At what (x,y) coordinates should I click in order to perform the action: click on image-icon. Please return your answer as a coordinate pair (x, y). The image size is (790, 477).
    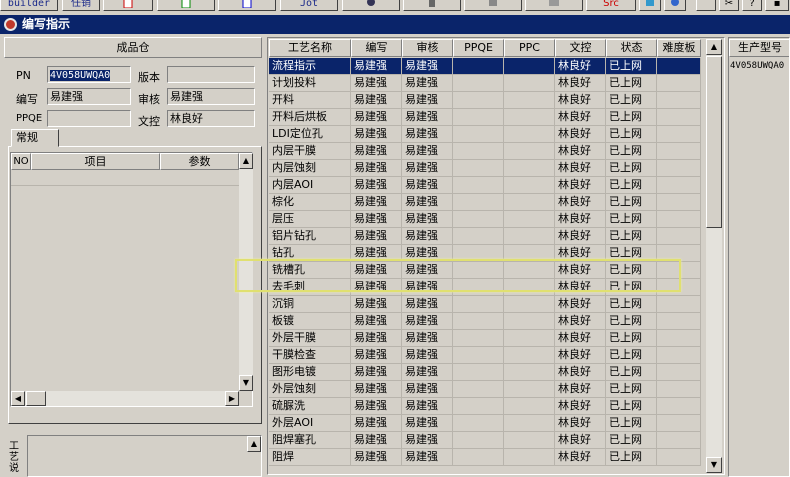
    Looking at the image, I should click on (186, 5).